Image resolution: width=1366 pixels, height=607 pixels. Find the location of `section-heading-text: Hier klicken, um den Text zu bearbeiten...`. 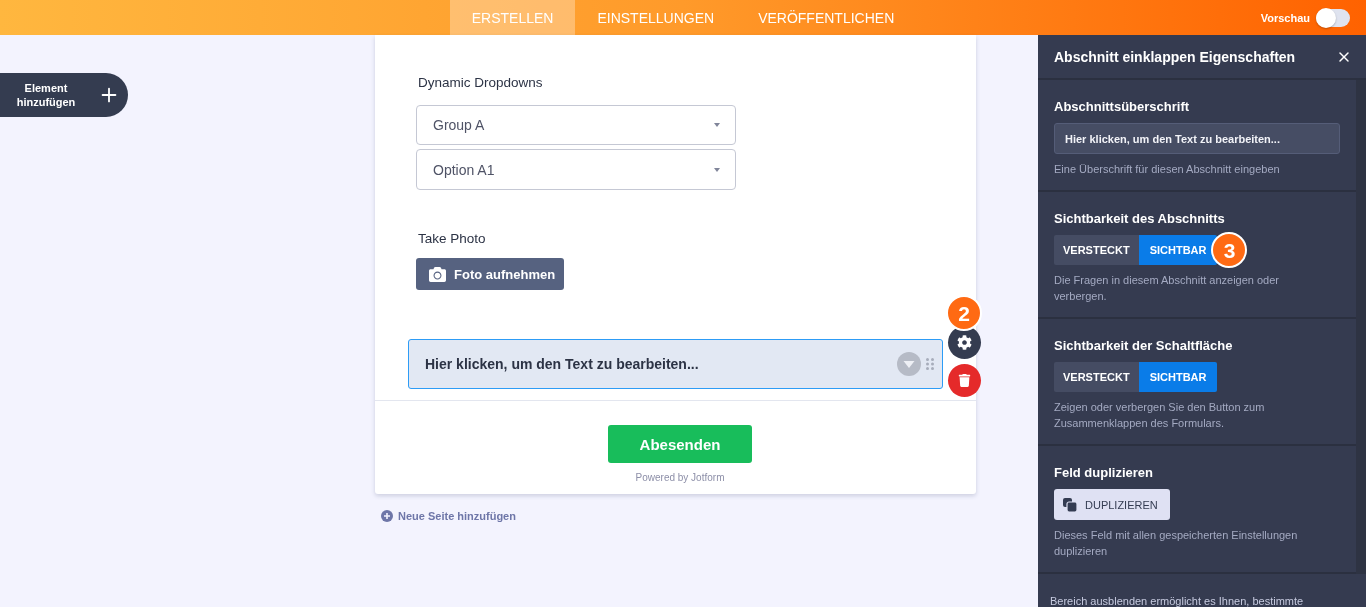

section-heading-text: Hier klicken, um den Text zu bearbeiten... is located at coordinates (562, 364).